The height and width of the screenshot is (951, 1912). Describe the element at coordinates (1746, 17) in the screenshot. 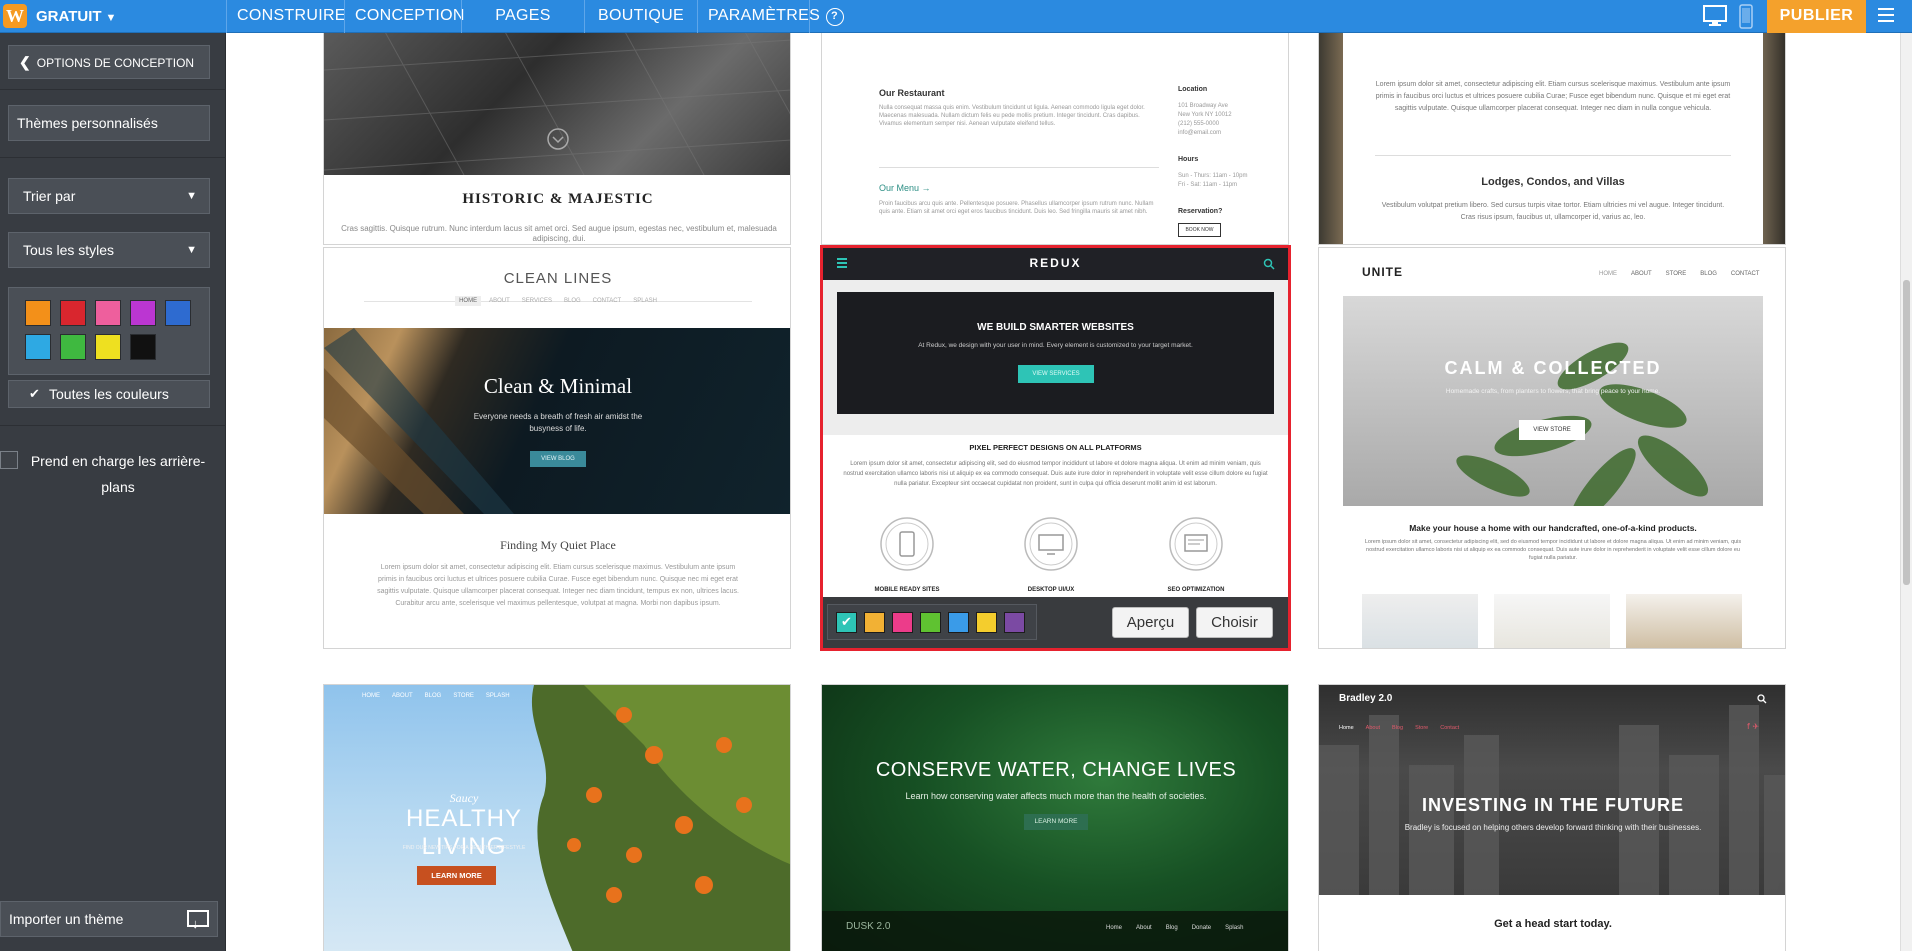

I see `mobile-view-icon` at that location.